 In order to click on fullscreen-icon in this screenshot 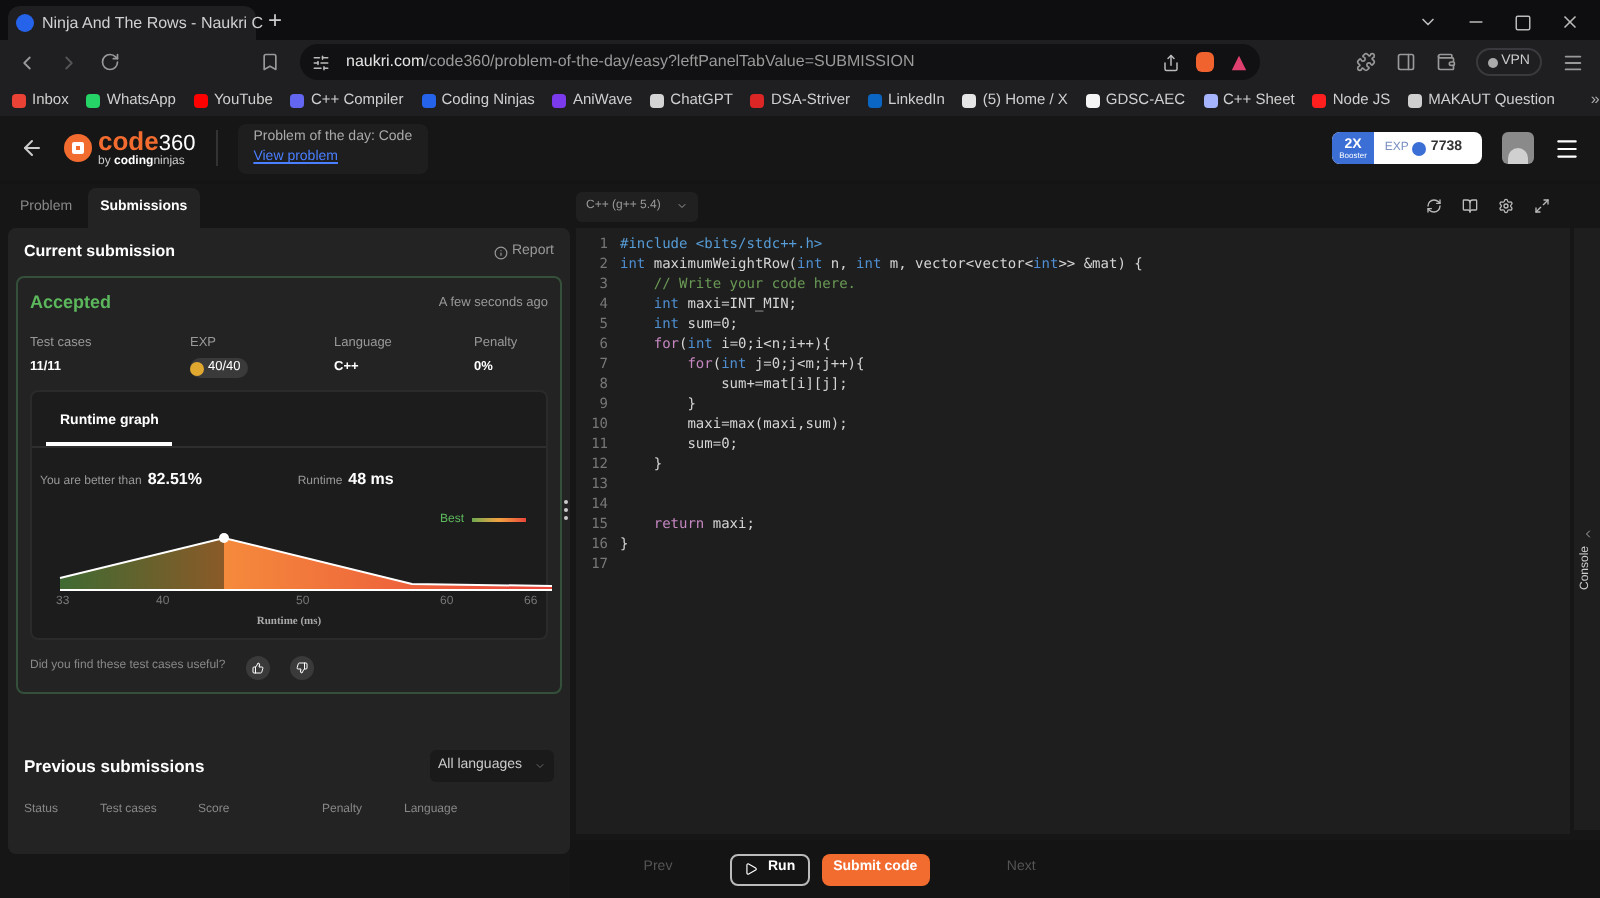, I will do `click(1542, 206)`.